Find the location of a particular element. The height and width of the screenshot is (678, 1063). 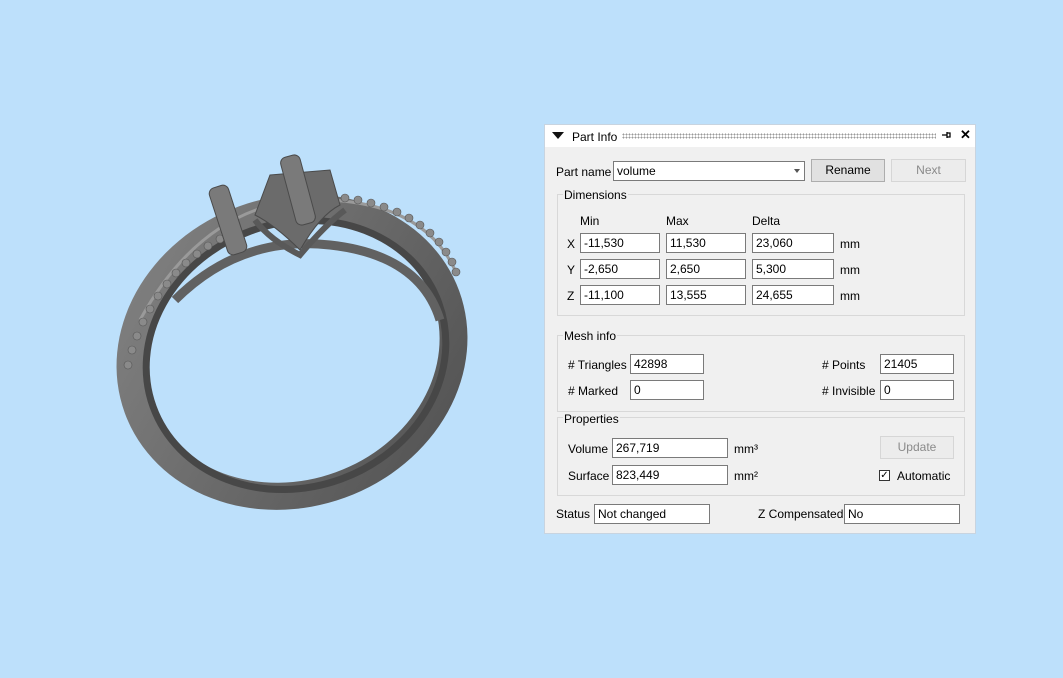

dim-z-min: -11,100 is located at coordinates (620, 295).